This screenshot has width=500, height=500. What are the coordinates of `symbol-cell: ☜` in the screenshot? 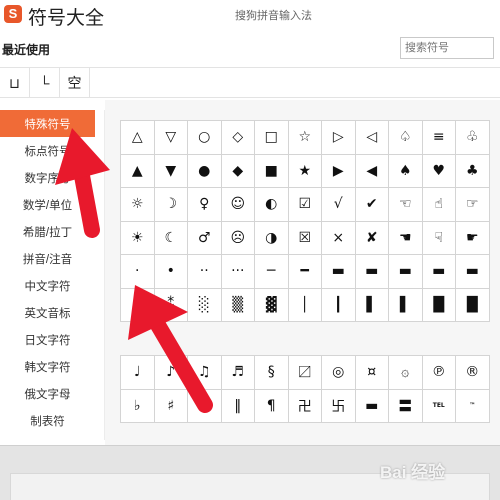 It's located at (406, 205).